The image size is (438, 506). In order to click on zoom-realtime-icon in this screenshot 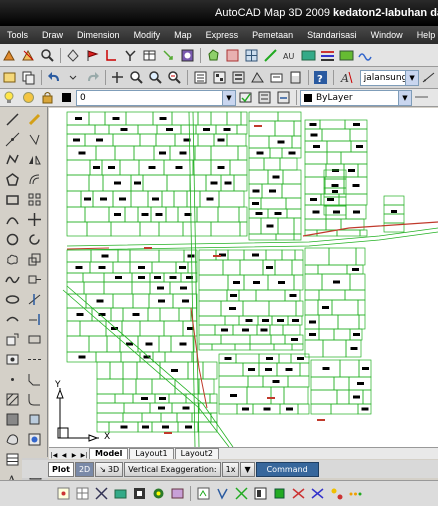, I will do `click(136, 77)`.